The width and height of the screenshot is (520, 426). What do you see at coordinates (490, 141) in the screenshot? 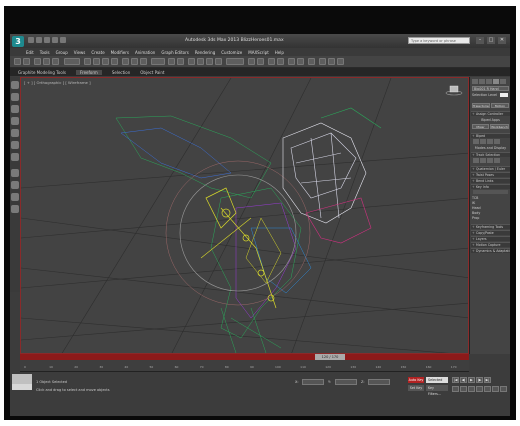
I see `motion-flow-icon` at bounding box center [490, 141].